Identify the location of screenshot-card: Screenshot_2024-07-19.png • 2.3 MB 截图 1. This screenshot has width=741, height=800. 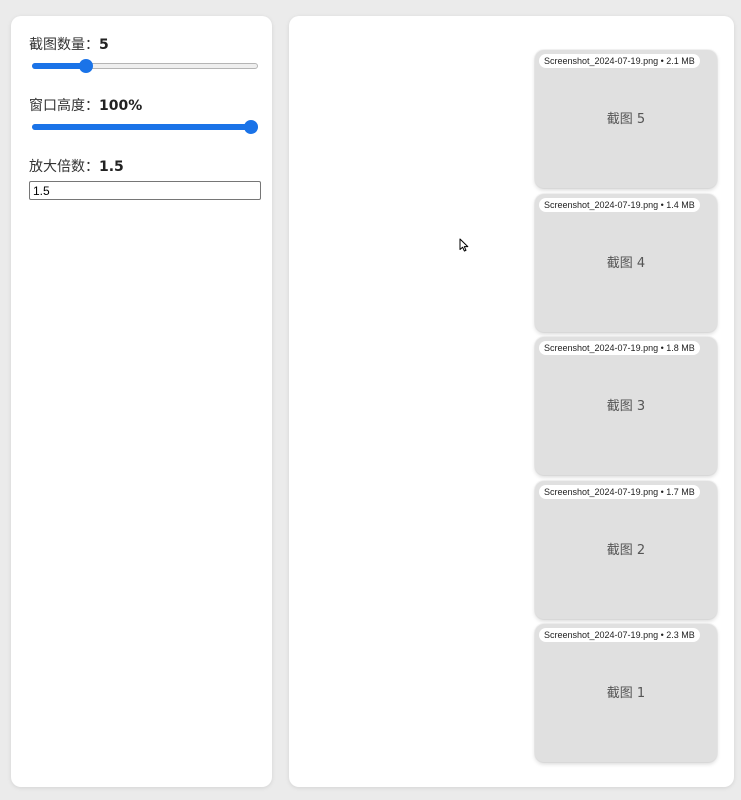
(626, 693).